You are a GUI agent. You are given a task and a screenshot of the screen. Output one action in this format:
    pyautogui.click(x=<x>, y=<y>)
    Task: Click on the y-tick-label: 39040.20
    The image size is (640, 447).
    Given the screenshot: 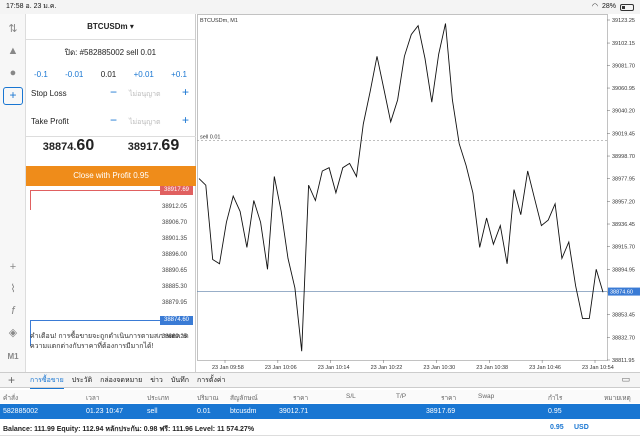 What is the action you would take?
    pyautogui.click(x=623, y=112)
    